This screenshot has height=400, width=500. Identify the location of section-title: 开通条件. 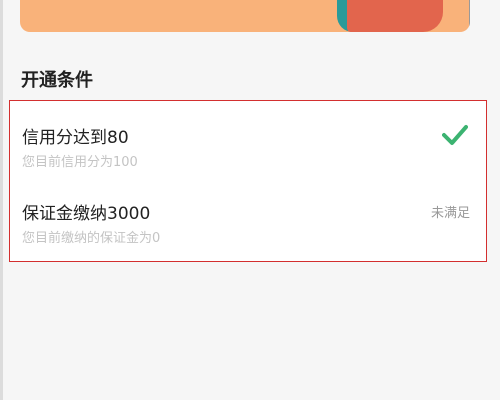
(57, 80).